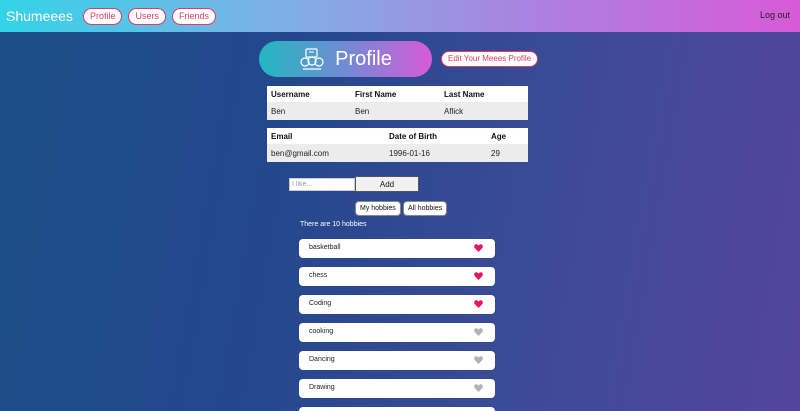  I want to click on profile-title: Profile, so click(363, 58).